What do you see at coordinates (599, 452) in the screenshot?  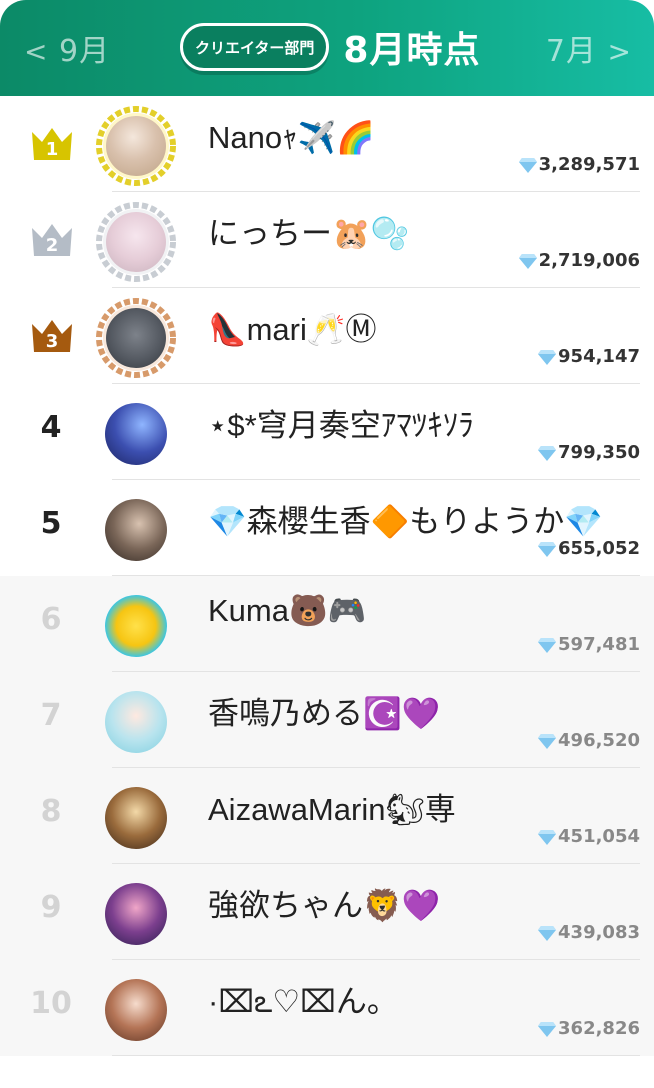 I see `score-value: 799,350` at bounding box center [599, 452].